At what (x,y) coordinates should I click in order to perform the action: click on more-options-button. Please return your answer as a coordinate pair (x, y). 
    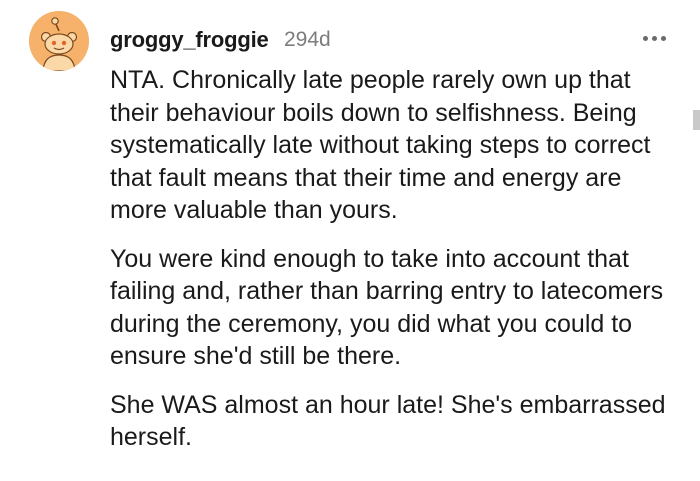
    Looking at the image, I should click on (654, 38).